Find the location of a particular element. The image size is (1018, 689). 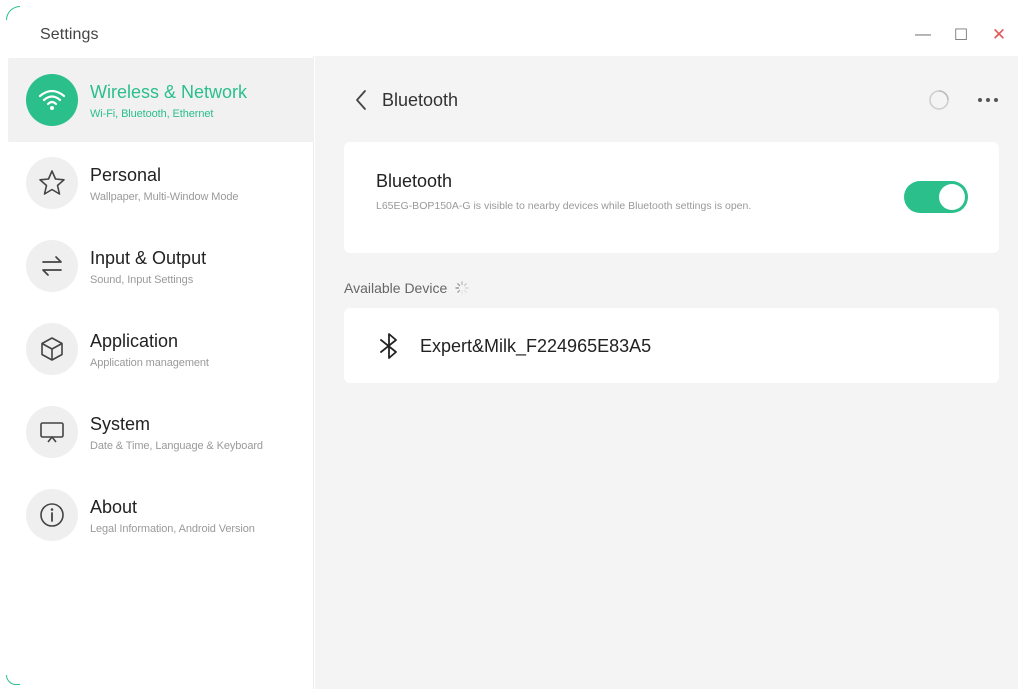

sidebar-item-subtitle: Sound, Input Settings is located at coordinates (142, 280).